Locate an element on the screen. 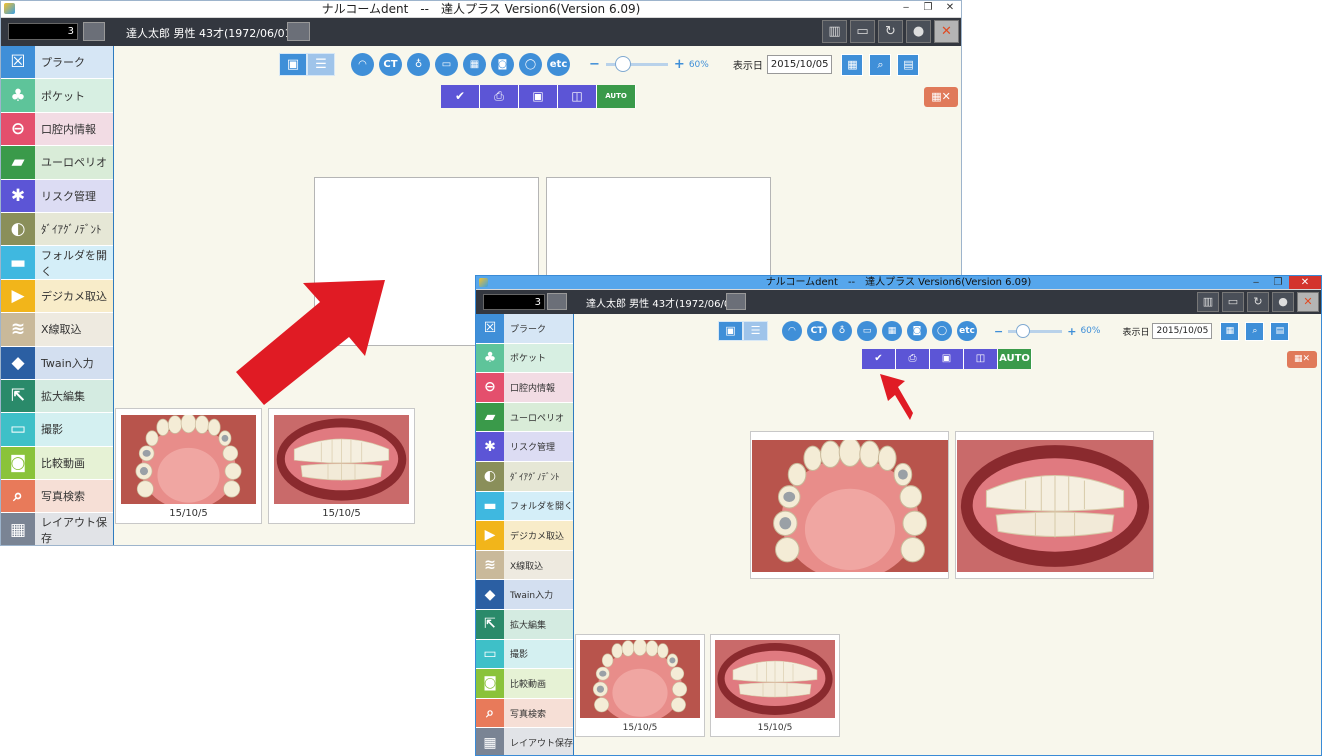  calendar-icon: ▦ is located at coordinates (852, 64).